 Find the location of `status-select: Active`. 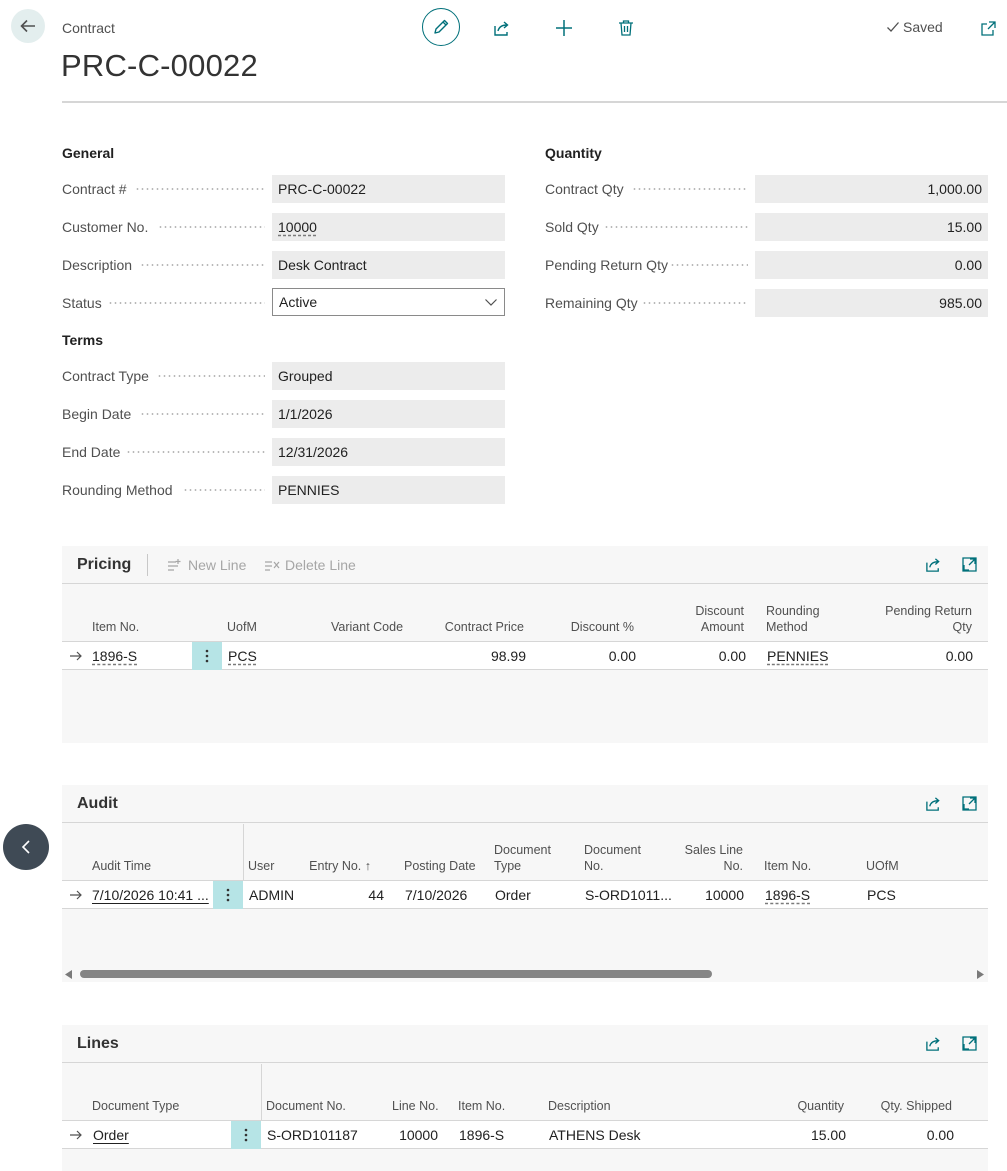

status-select: Active is located at coordinates (388, 302).